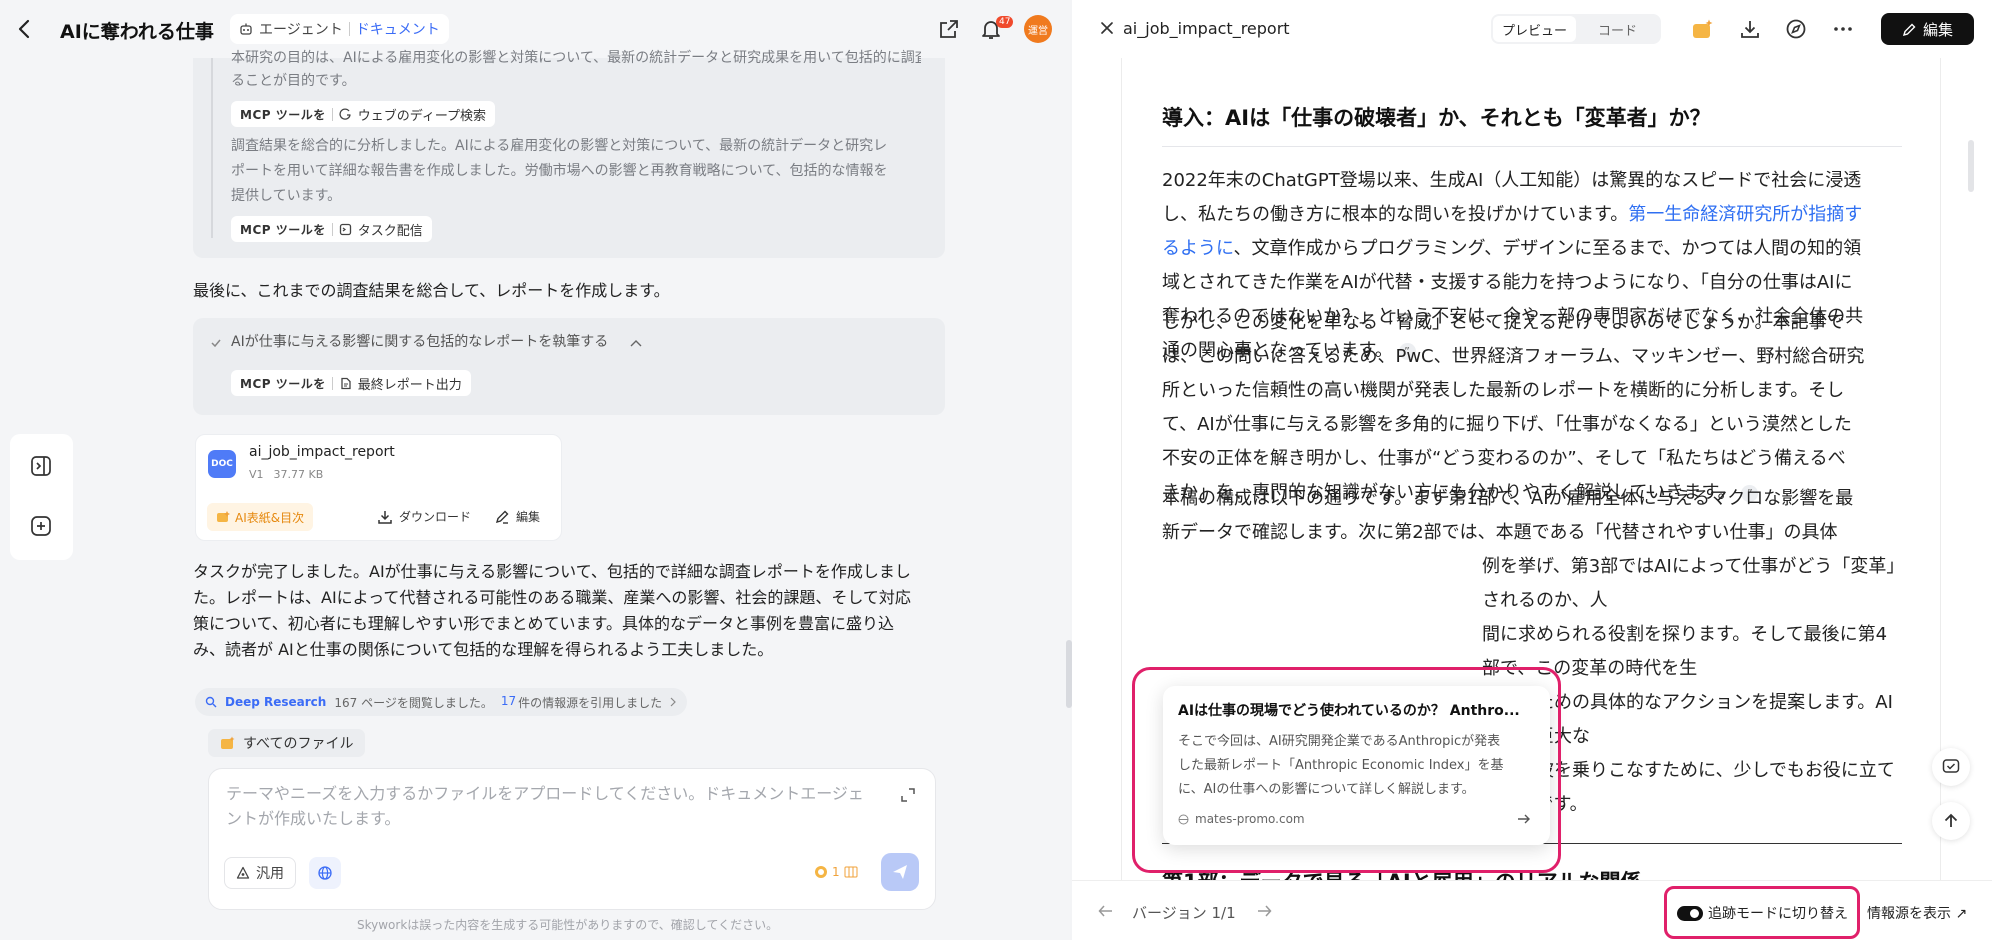 This screenshot has width=1992, height=940. What do you see at coordinates (1395, 214) in the screenshot?
I see `para-text: し、私たちの働き方に根本的な問いを投げかけています。` at bounding box center [1395, 214].